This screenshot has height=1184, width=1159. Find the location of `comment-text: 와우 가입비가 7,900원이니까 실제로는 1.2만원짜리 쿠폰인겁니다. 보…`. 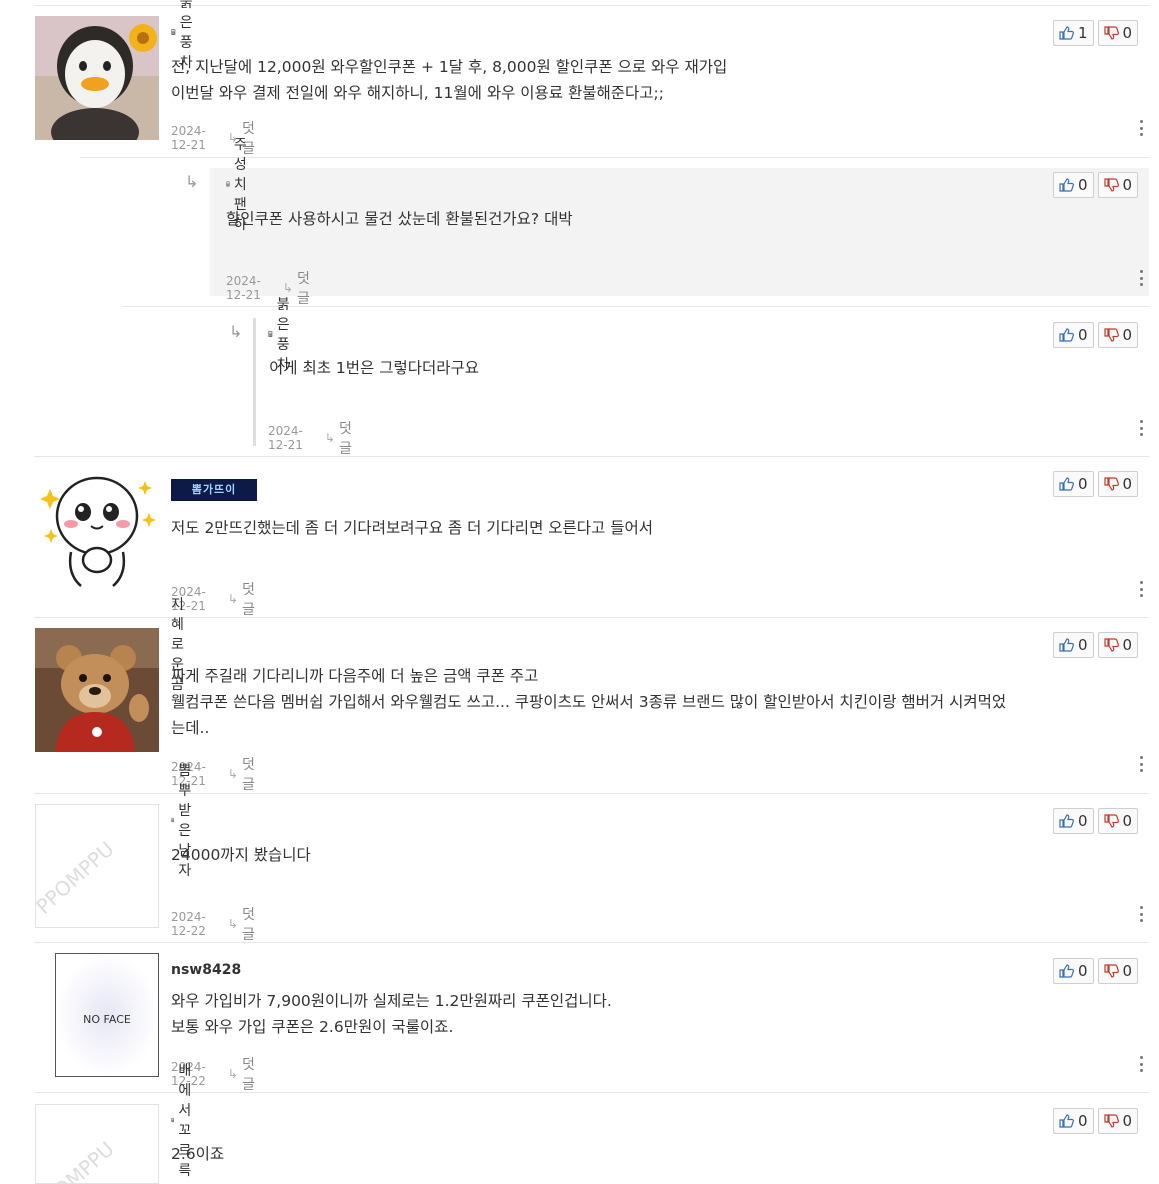

comment-text: 와우 가입비가 7,900원이니까 실제로는 1.2만원짜리 쿠폰인겁니다. 보… is located at coordinates (391, 1014).